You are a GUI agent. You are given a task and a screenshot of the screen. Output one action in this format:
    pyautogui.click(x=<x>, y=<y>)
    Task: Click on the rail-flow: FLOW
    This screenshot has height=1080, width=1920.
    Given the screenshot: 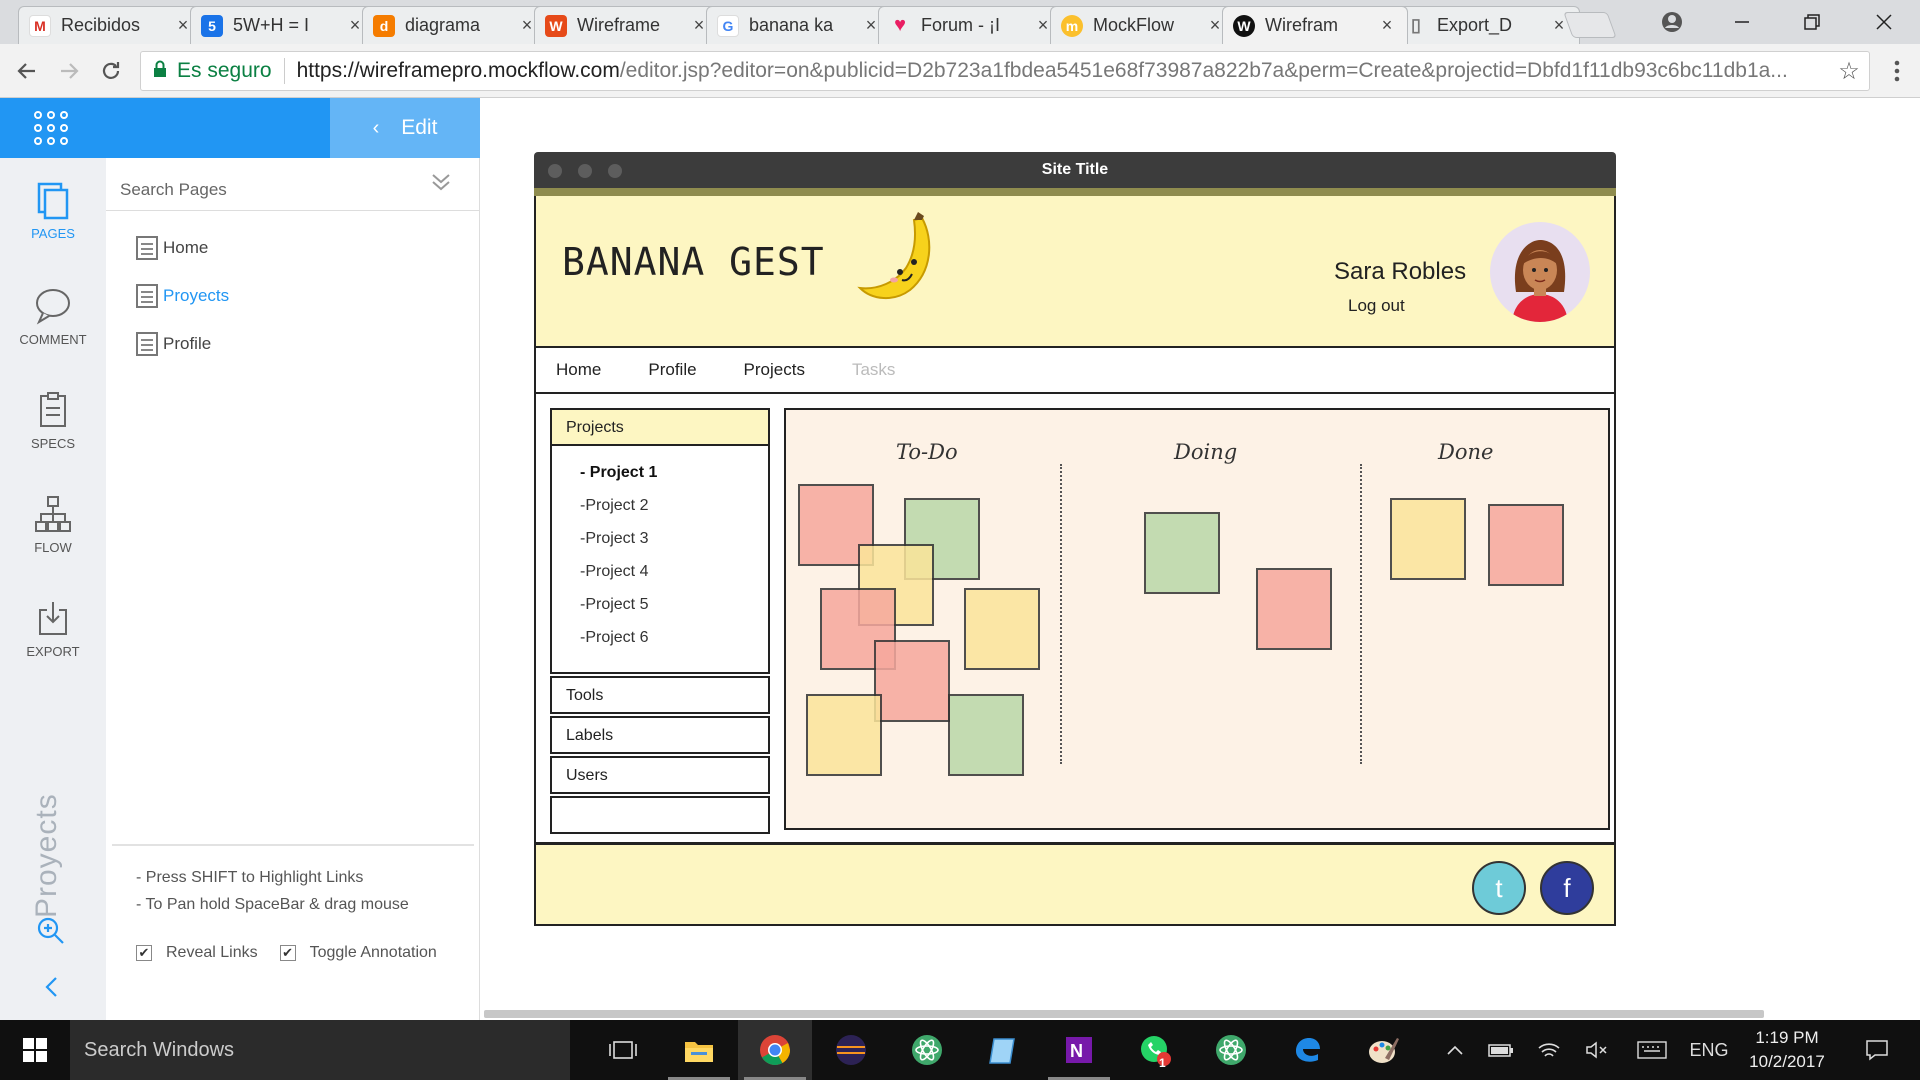 What is the action you would take?
    pyautogui.click(x=53, y=524)
    